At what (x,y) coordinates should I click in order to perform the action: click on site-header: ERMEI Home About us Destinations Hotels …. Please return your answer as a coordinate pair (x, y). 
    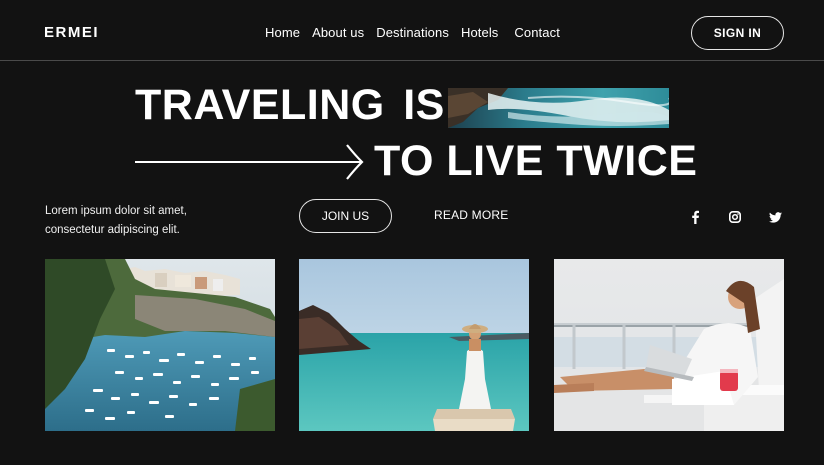
    Looking at the image, I should click on (412, 30).